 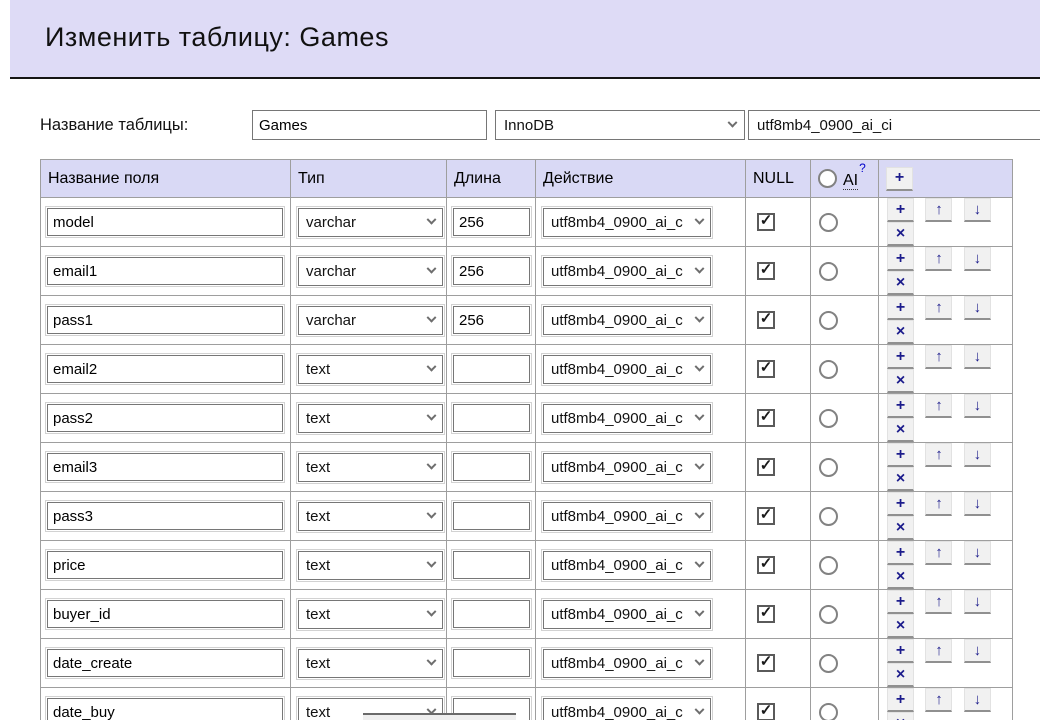 What do you see at coordinates (899, 178) in the screenshot?
I see `add-field-header-button: +` at bounding box center [899, 178].